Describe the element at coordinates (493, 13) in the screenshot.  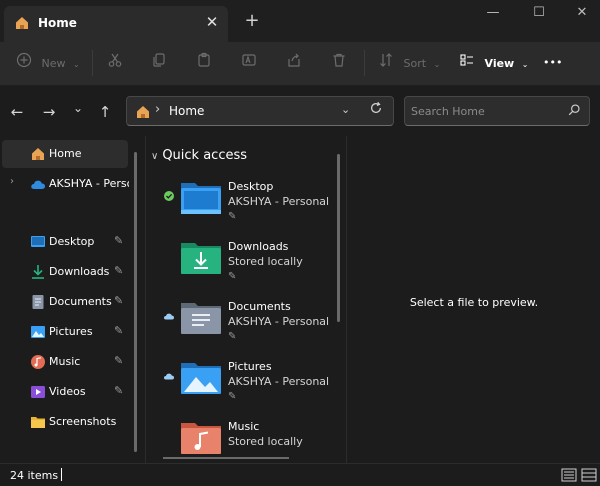
I see `minimize-button: —` at that location.